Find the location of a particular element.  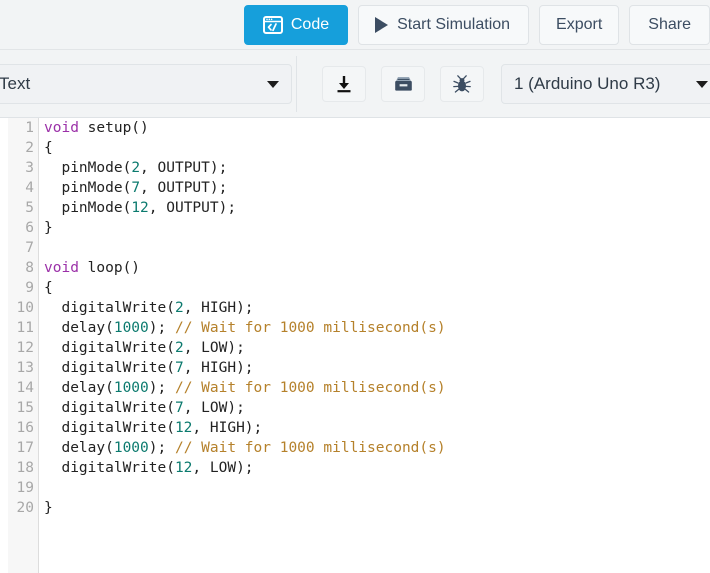

code-line-source: void setup() is located at coordinates (96, 128).